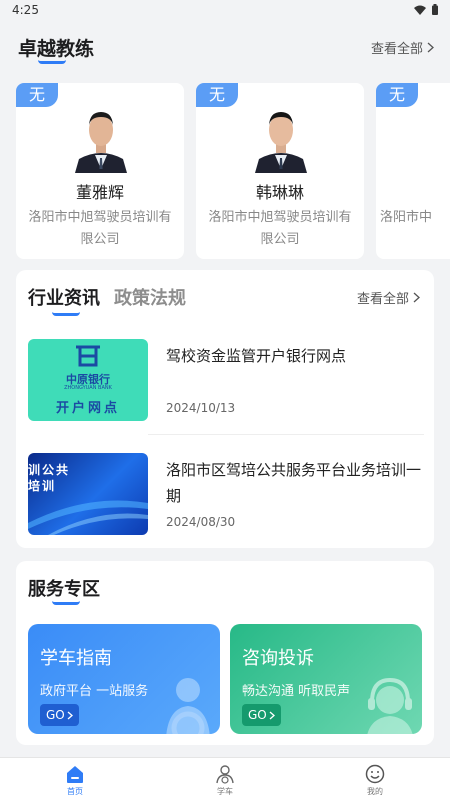 The width and height of the screenshot is (450, 800). Describe the element at coordinates (225, 791) in the screenshot. I see `tab-label: 学车` at that location.